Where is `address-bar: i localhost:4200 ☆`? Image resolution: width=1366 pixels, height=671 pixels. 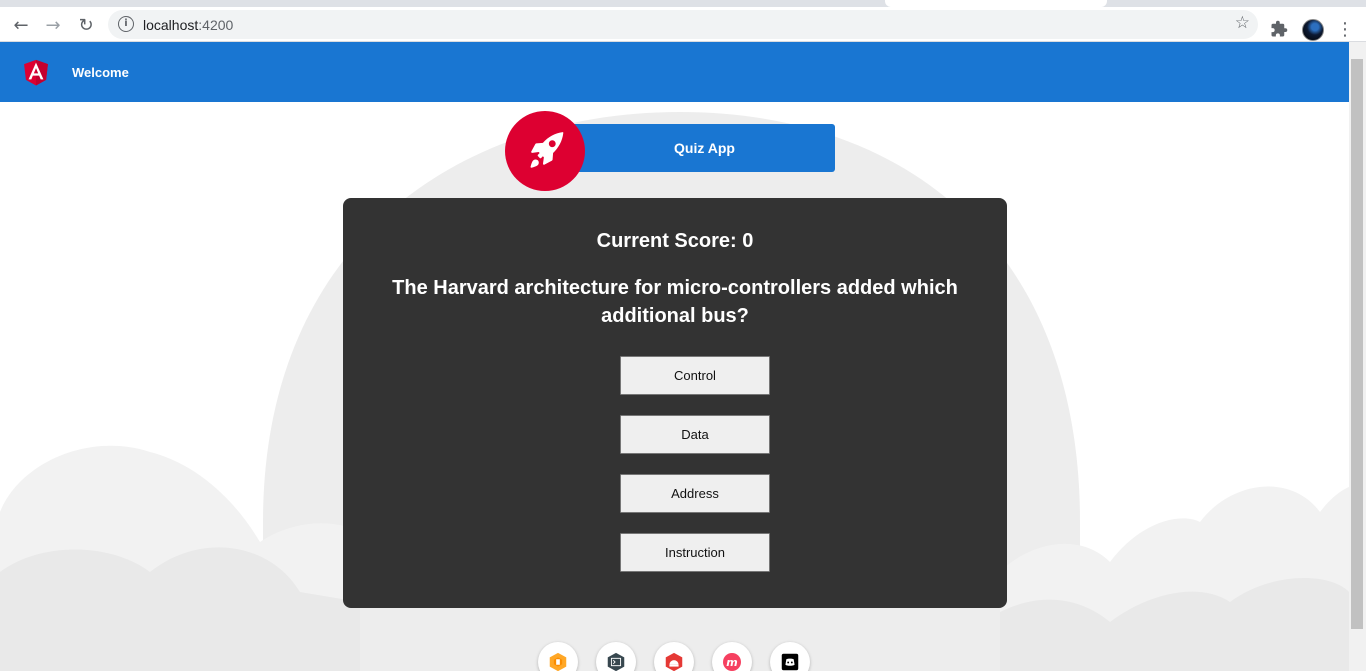
address-bar: i localhost:4200 ☆ is located at coordinates (683, 24).